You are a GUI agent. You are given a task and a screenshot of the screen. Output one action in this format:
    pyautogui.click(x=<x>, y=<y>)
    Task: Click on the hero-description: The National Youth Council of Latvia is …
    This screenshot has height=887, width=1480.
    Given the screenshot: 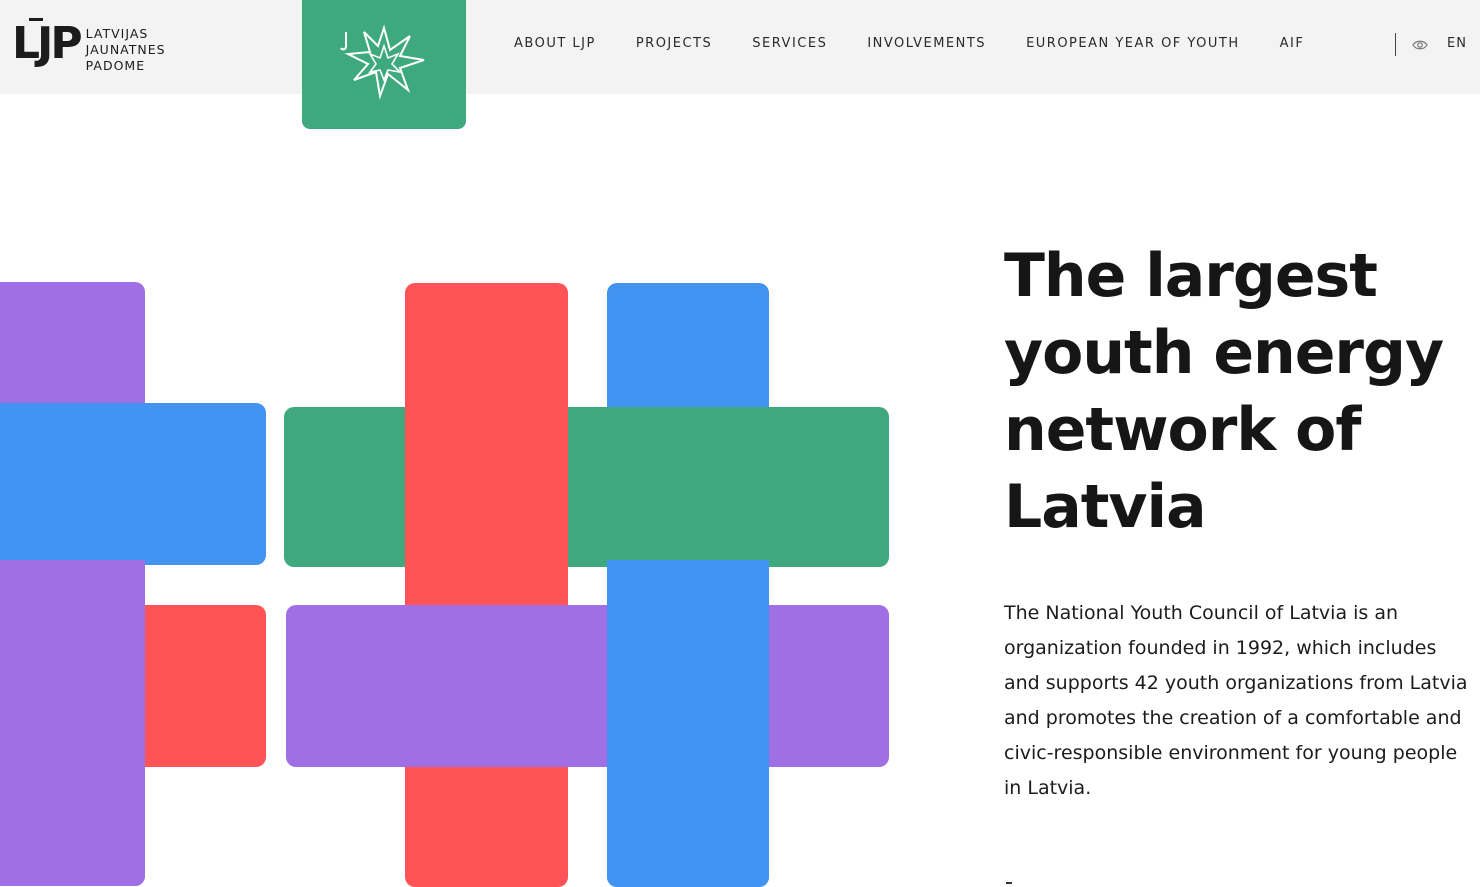 What is the action you would take?
    pyautogui.click(x=1236, y=700)
    